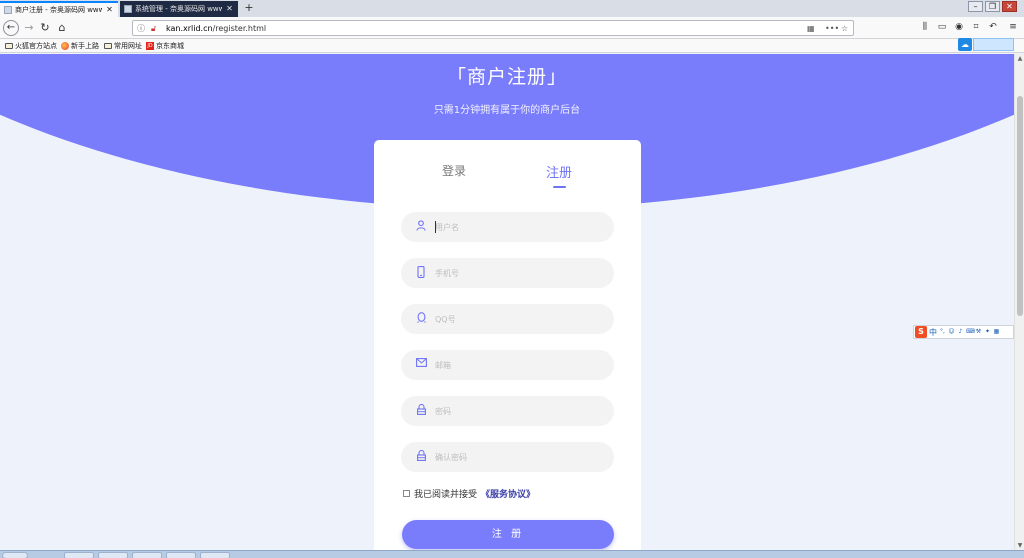  I want to click on microphone-icon: ♪, so click(960, 332).